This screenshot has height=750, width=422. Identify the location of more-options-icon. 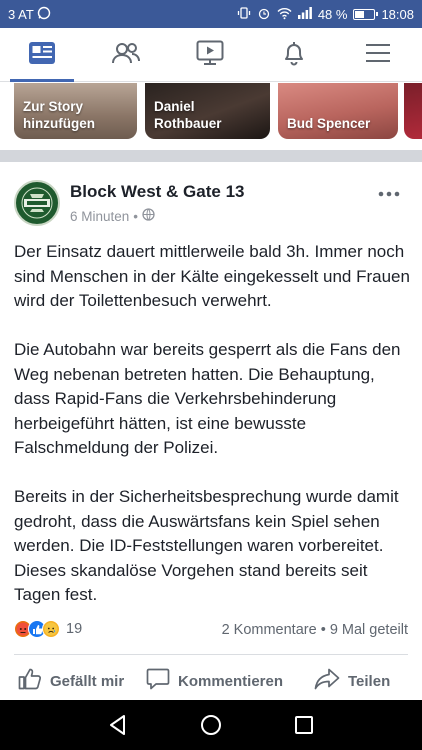
(389, 191).